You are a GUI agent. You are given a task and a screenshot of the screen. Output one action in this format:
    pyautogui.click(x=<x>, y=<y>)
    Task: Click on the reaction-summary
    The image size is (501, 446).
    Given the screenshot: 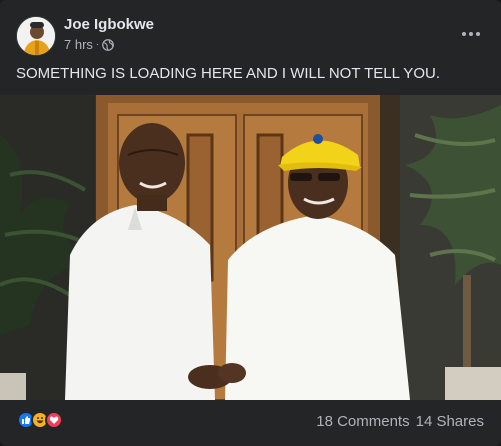 What is the action you would take?
    pyautogui.click(x=40, y=420)
    